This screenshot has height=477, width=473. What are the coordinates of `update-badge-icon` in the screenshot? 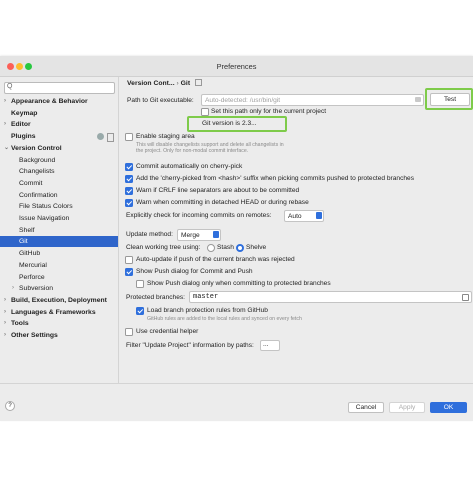 It's located at (100, 137).